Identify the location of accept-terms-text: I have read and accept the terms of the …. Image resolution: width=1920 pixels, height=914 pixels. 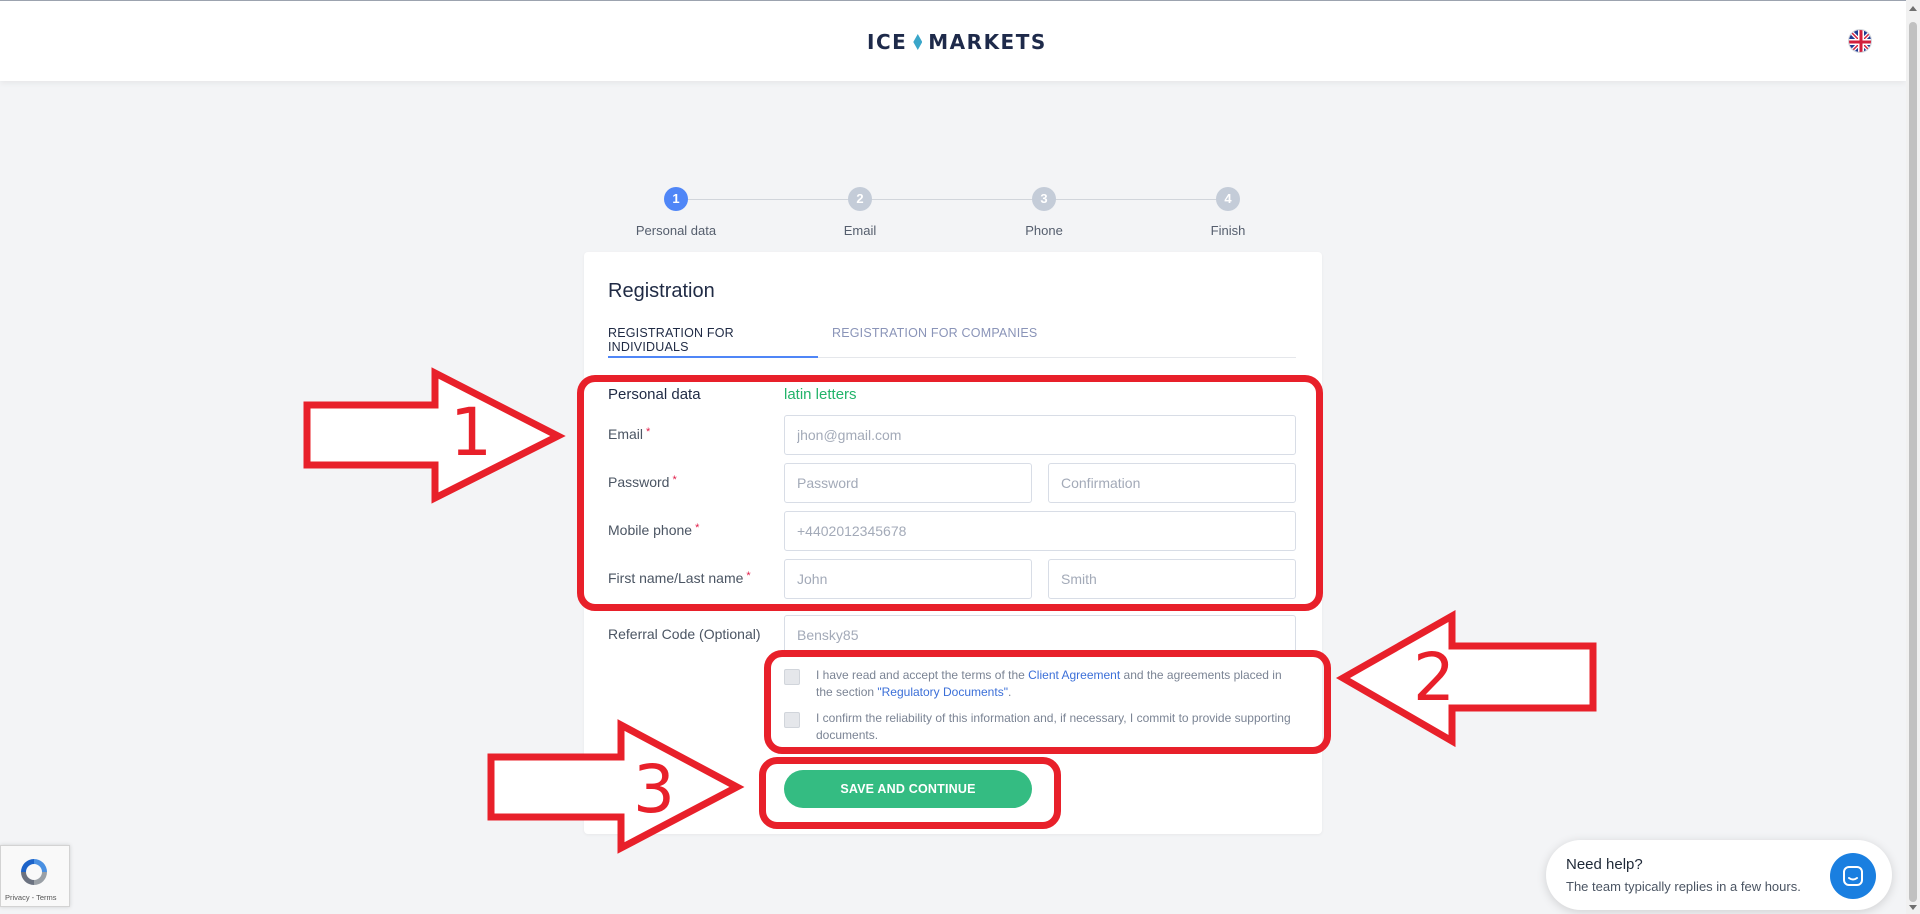
(1049, 683).